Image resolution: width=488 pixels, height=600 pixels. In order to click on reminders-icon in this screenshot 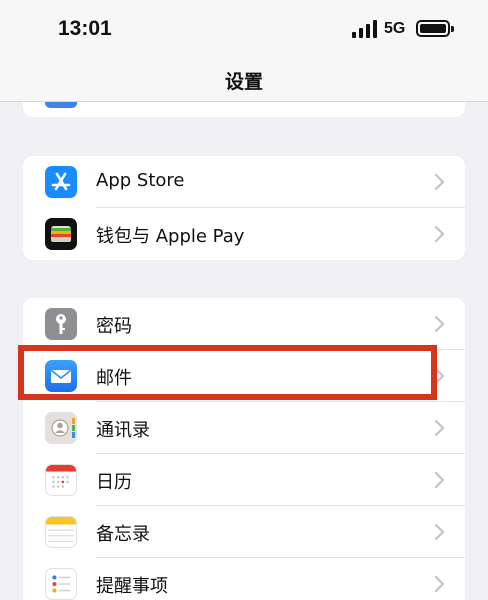, I will do `click(61, 584)`.